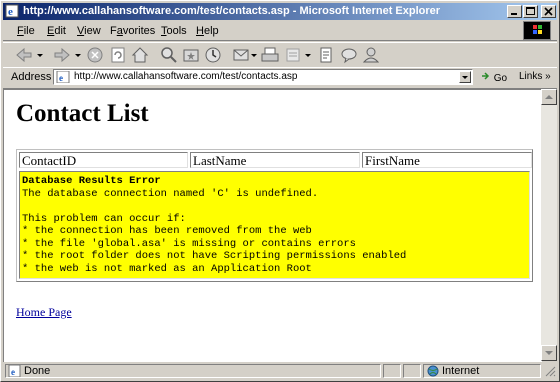  I want to click on menu-help: Help, so click(207, 31).